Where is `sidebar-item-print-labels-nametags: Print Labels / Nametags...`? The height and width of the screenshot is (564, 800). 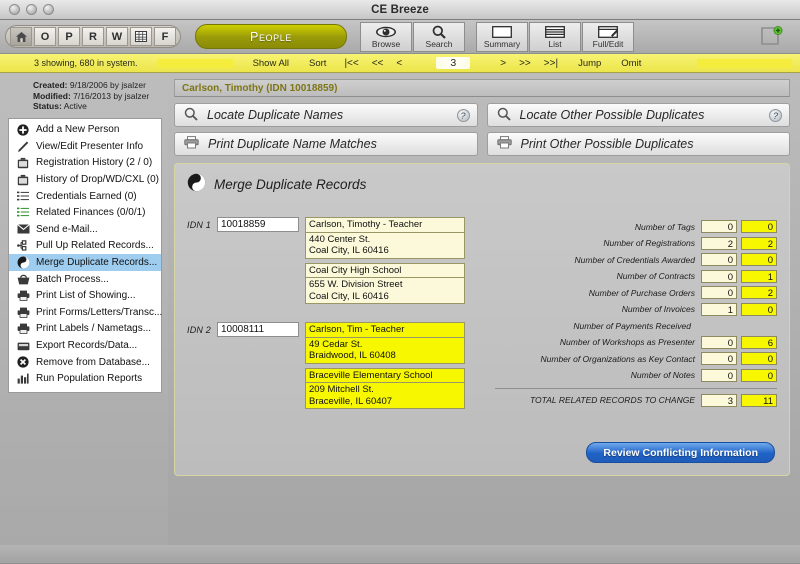 sidebar-item-print-labels-nametags: Print Labels / Nametags... is located at coordinates (85, 329).